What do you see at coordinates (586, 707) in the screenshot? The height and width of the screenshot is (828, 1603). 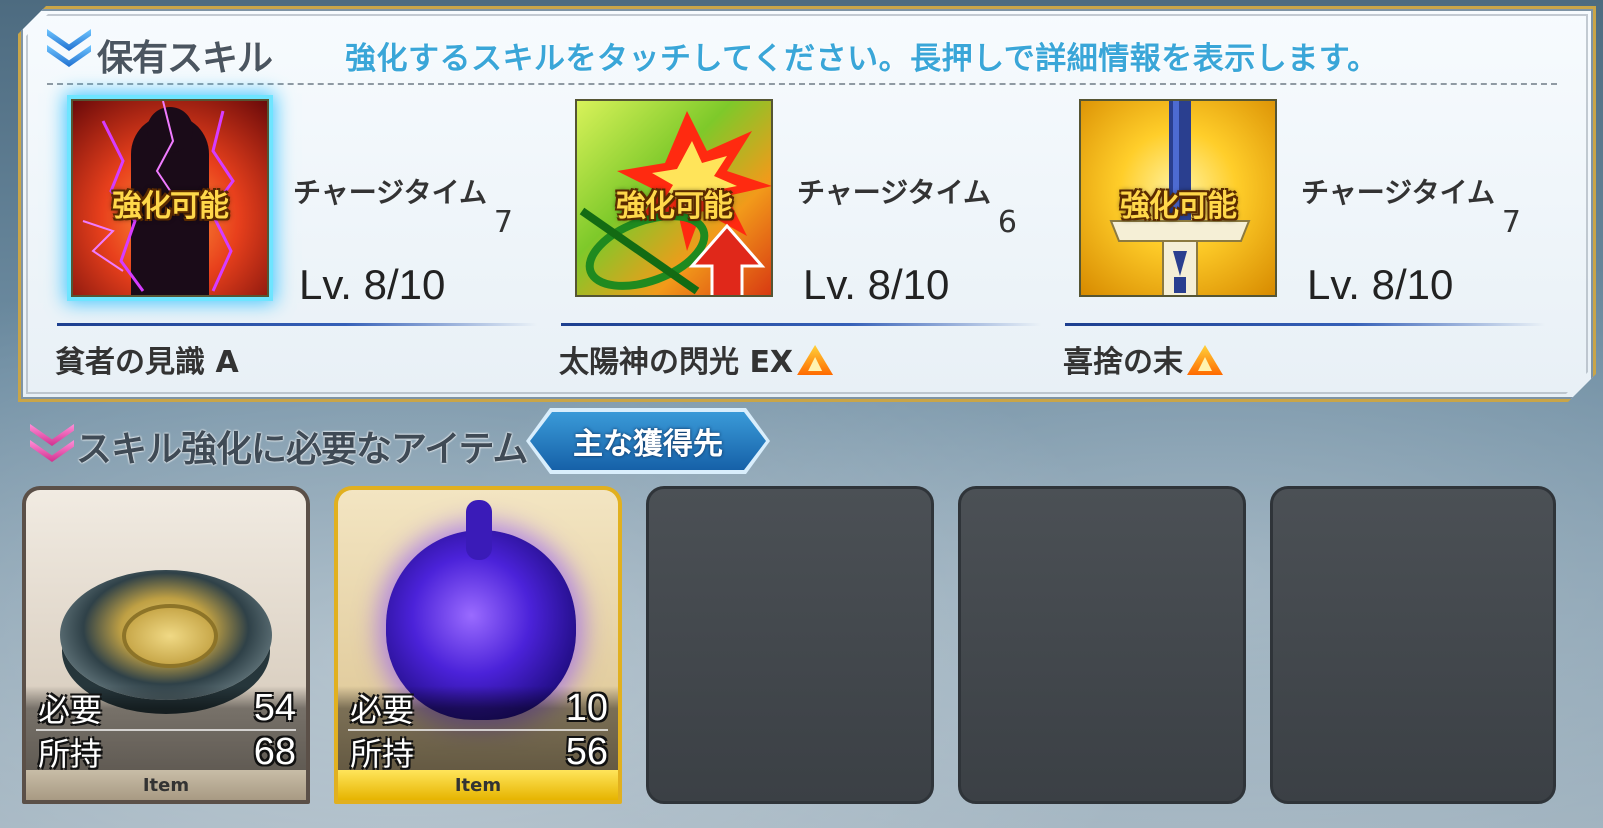 I see `required-count: 10` at bounding box center [586, 707].